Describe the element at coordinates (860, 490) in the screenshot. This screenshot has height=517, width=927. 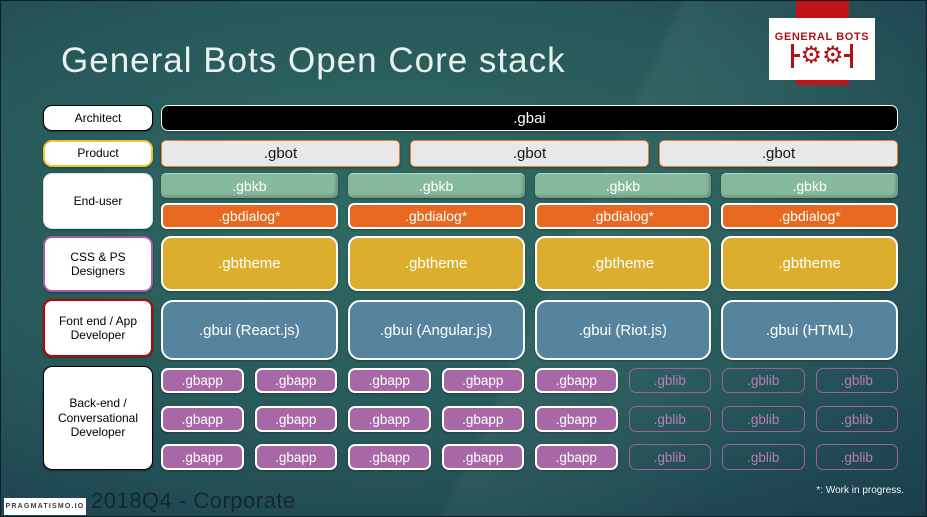
I see `work-in-progress-footnote: *: Work in progress.` at that location.